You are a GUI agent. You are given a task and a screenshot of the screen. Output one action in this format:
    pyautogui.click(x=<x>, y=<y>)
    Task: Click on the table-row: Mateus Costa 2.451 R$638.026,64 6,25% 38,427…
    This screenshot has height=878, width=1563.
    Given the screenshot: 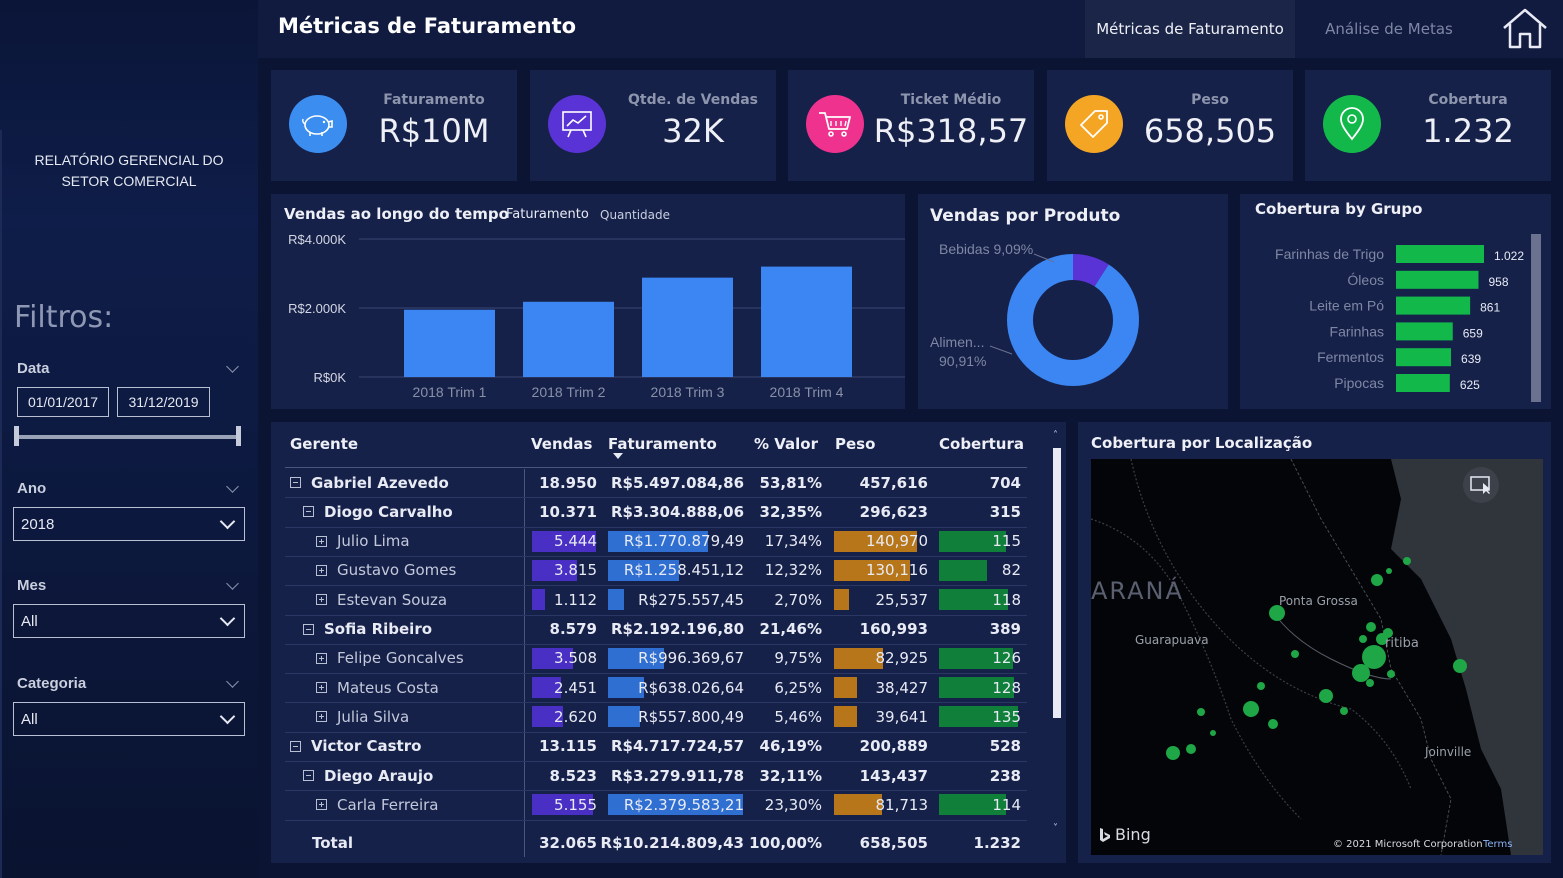 What is the action you would take?
    pyautogui.click(x=656, y=687)
    